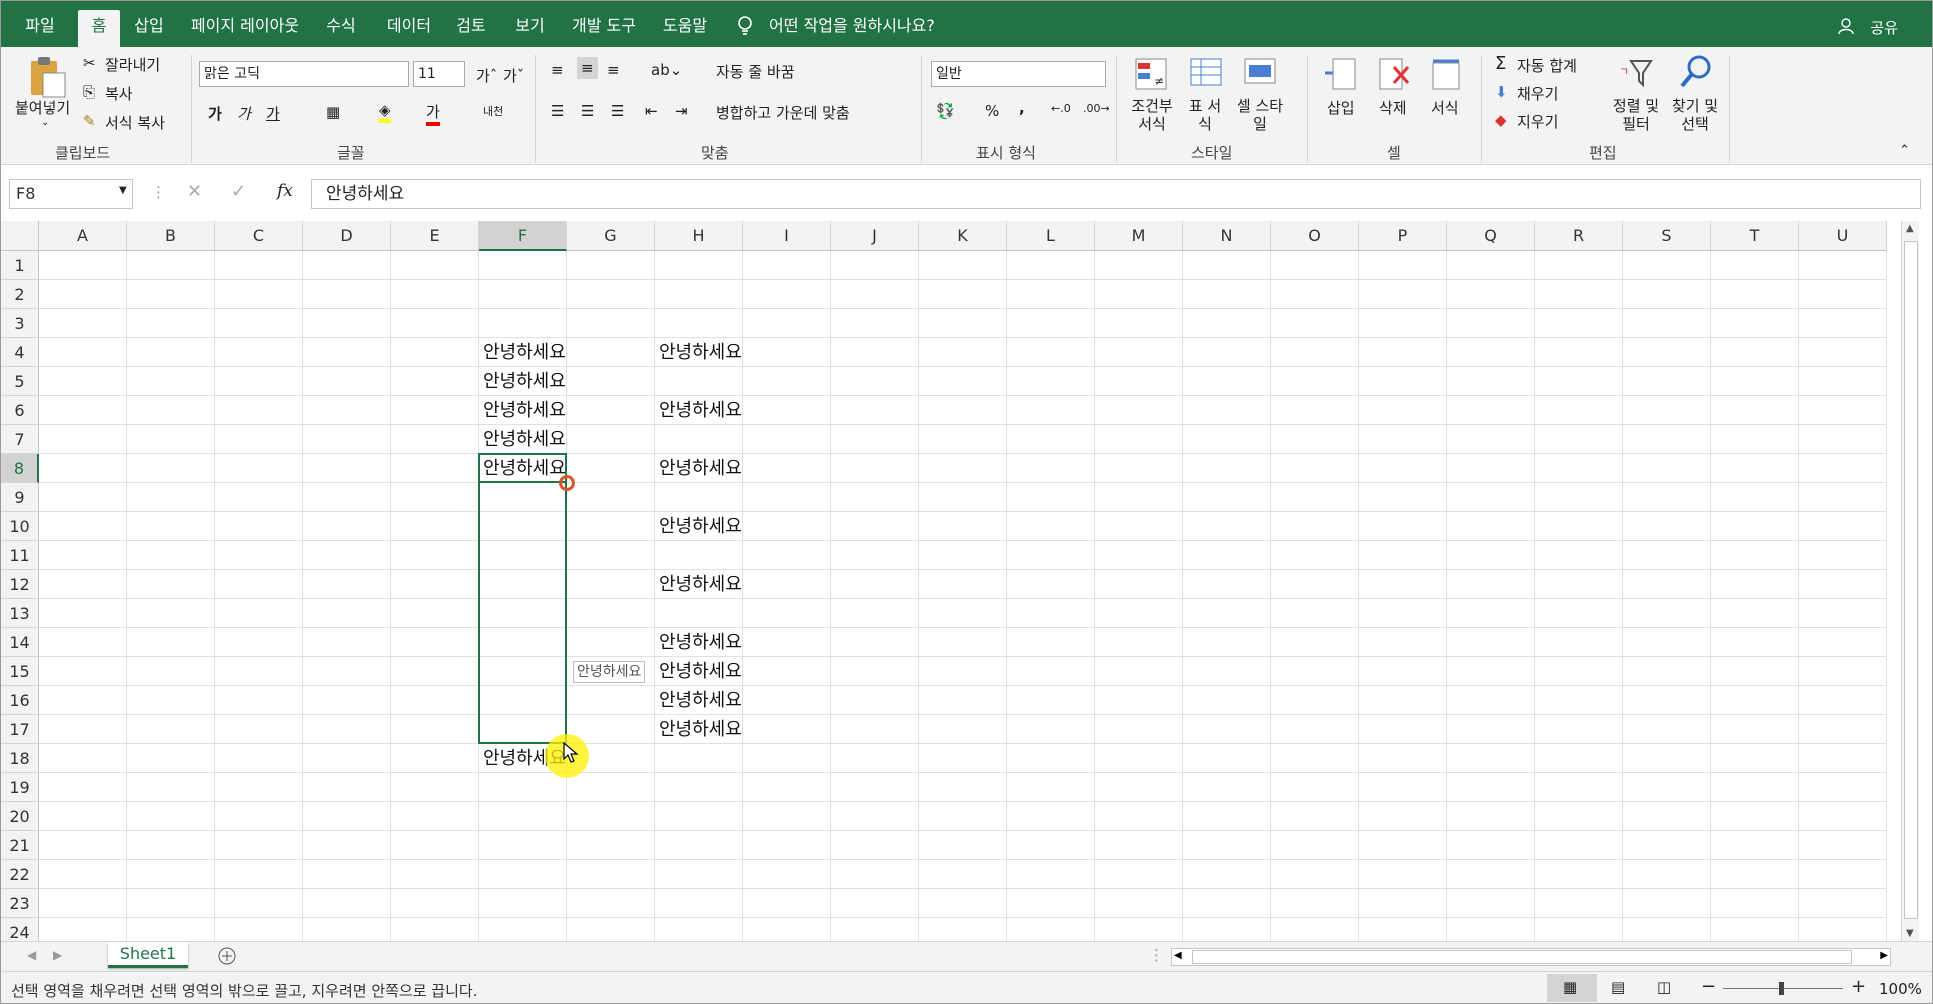 The width and height of the screenshot is (1933, 1004). I want to click on vertical-scroll-thumb, so click(1911, 580).